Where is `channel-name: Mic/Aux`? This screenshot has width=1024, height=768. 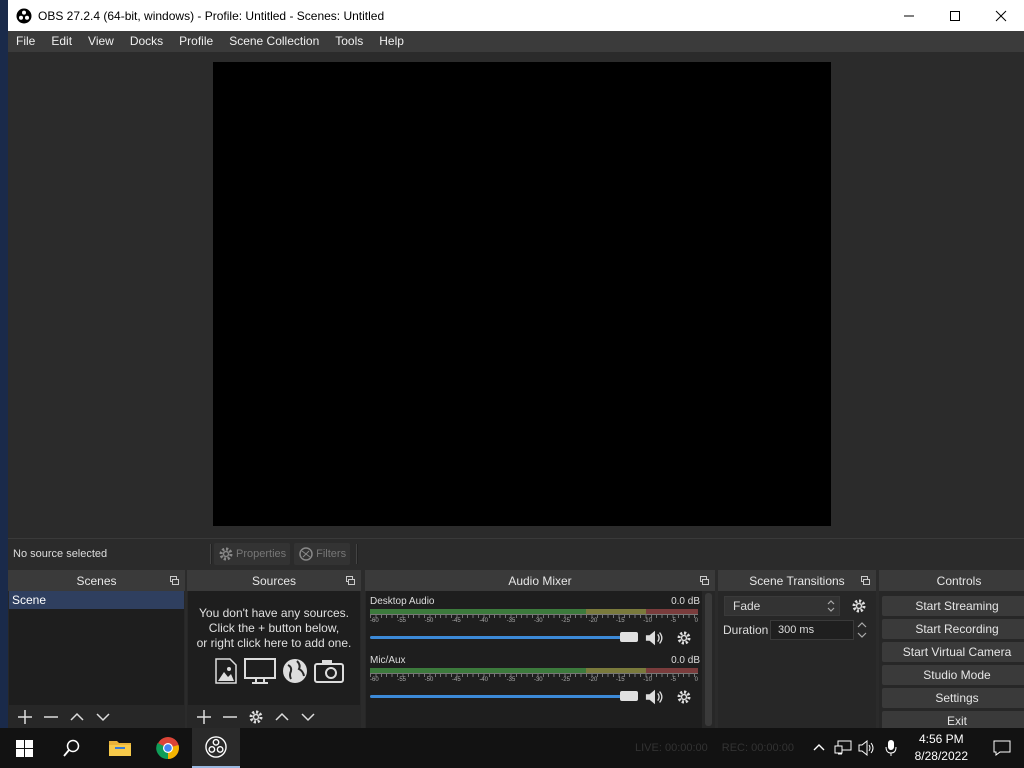 channel-name: Mic/Aux is located at coordinates (388, 660).